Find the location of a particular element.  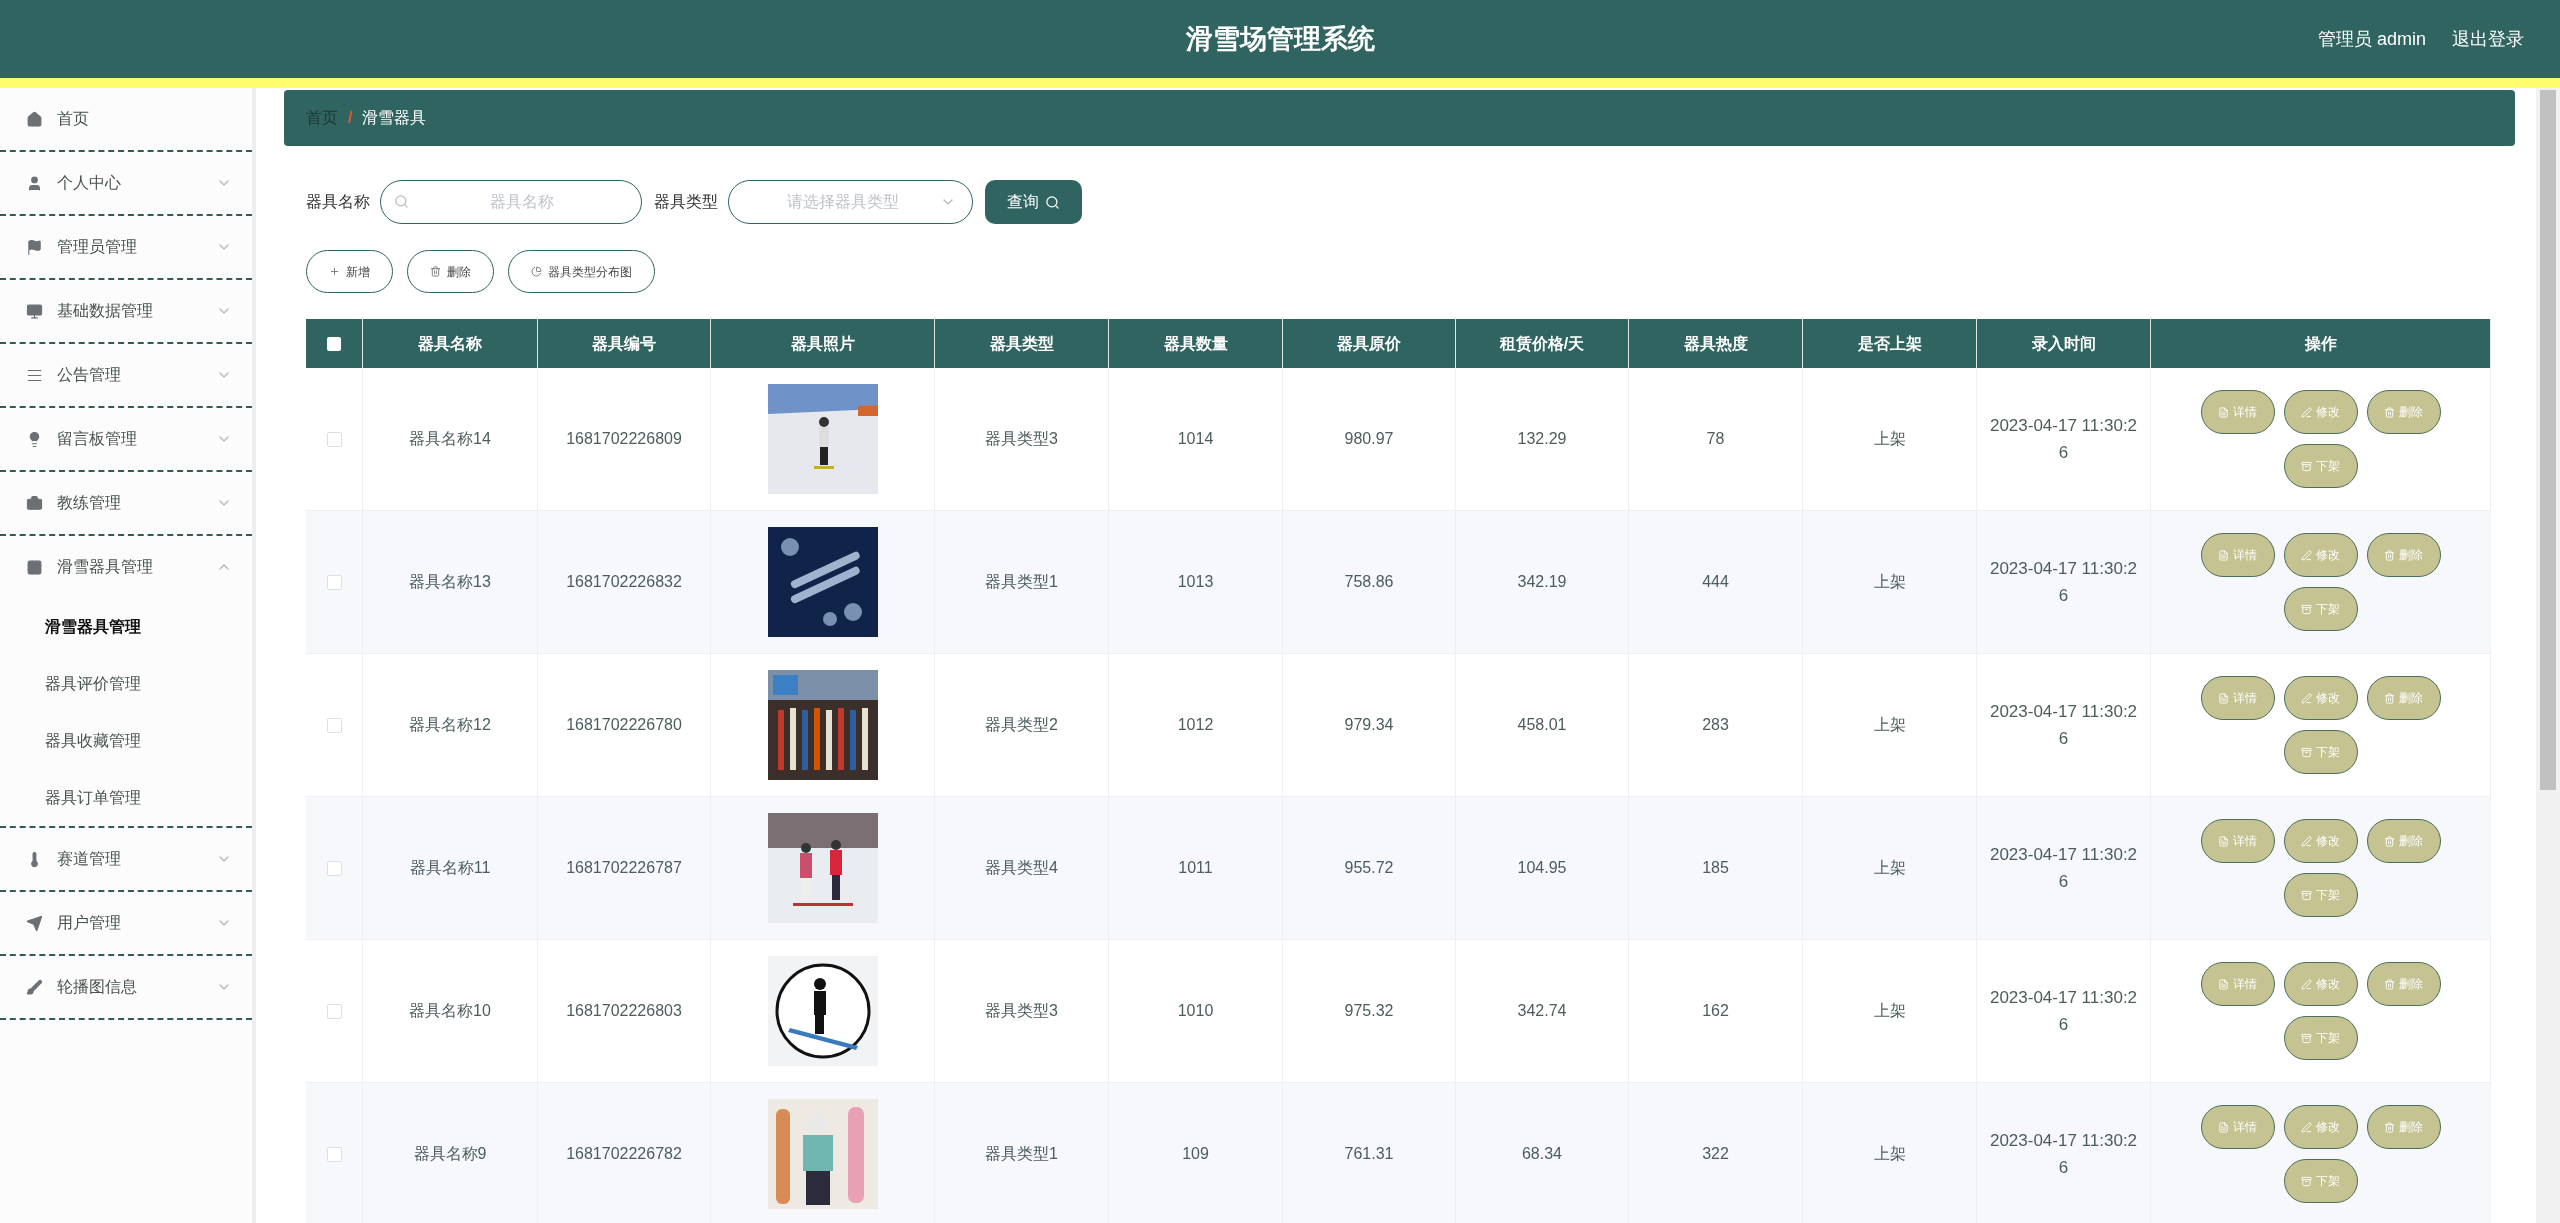

sidebar-item: 留言板管理 is located at coordinates (126, 439).